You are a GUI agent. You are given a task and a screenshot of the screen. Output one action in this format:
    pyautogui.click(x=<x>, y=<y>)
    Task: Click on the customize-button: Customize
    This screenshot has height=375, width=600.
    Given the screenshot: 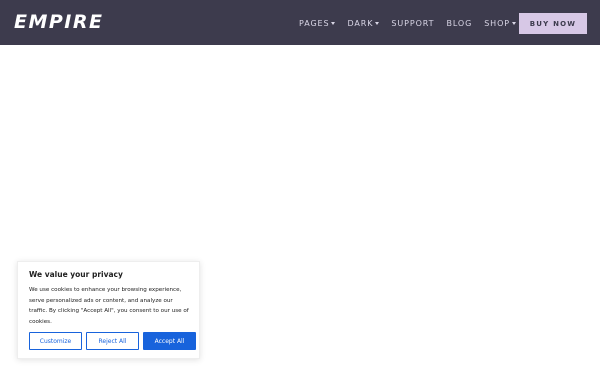 What is the action you would take?
    pyautogui.click(x=55, y=341)
    